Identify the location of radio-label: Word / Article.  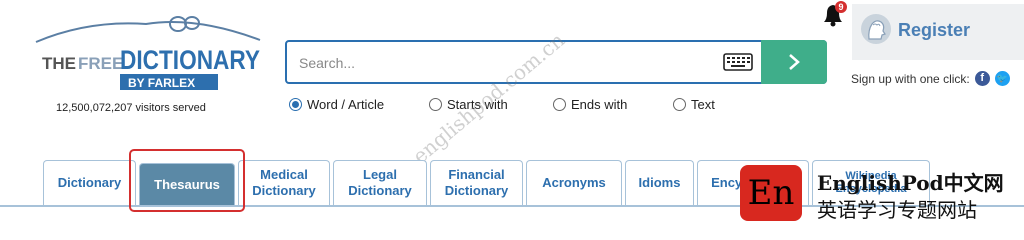
(346, 104).